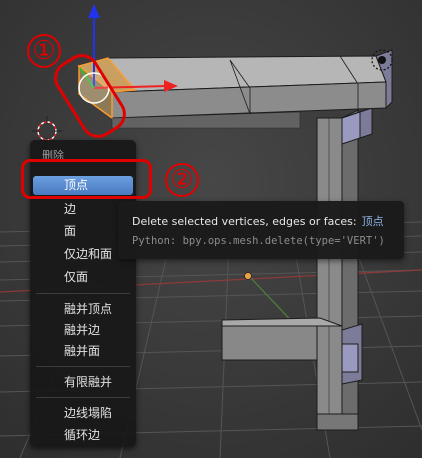  I want to click on menu-item-faces-only: 仅面, so click(83, 277).